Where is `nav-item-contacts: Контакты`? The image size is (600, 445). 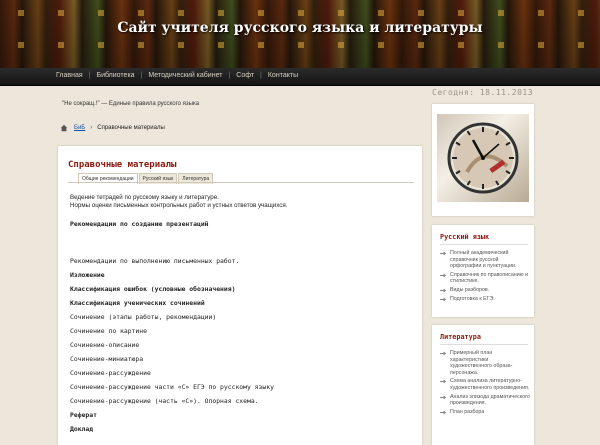
nav-item-contacts: Контакты is located at coordinates (283, 75).